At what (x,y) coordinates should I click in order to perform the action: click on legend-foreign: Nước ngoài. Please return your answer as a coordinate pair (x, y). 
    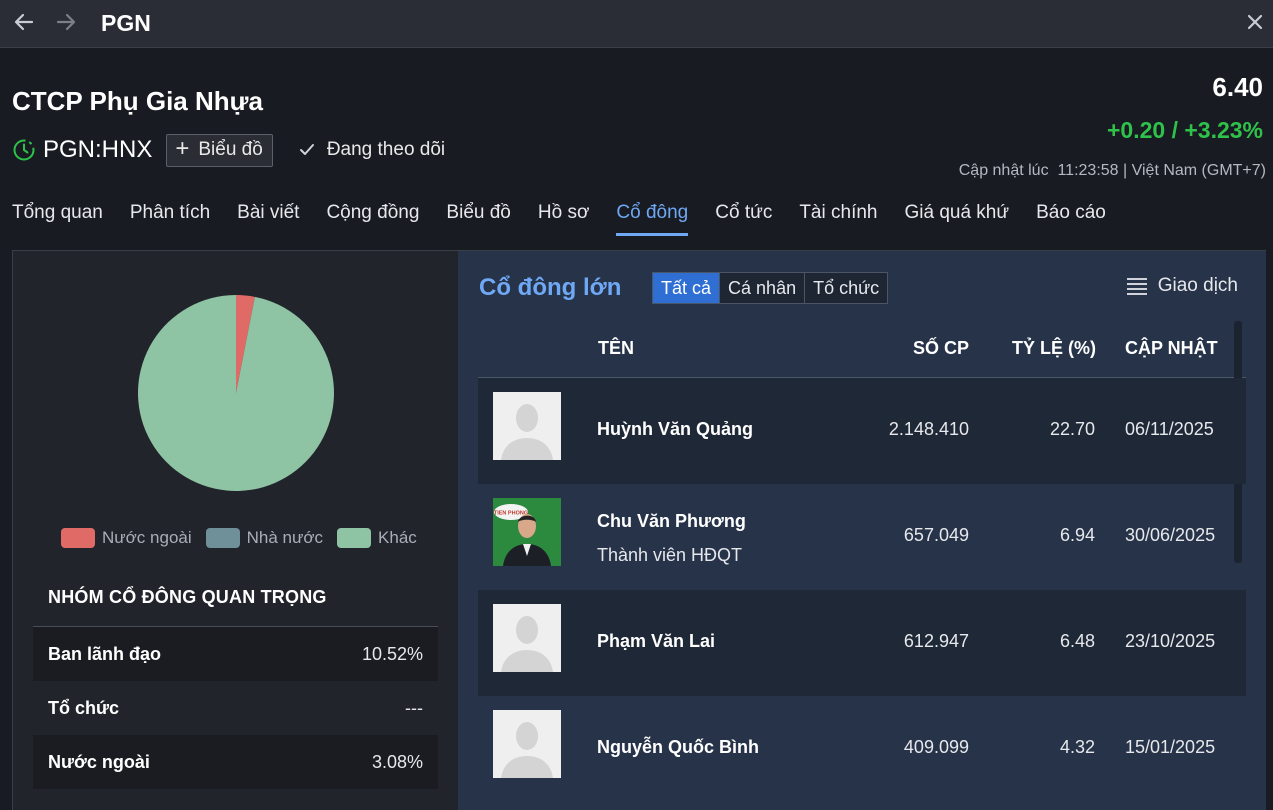
    Looking at the image, I should click on (126, 538).